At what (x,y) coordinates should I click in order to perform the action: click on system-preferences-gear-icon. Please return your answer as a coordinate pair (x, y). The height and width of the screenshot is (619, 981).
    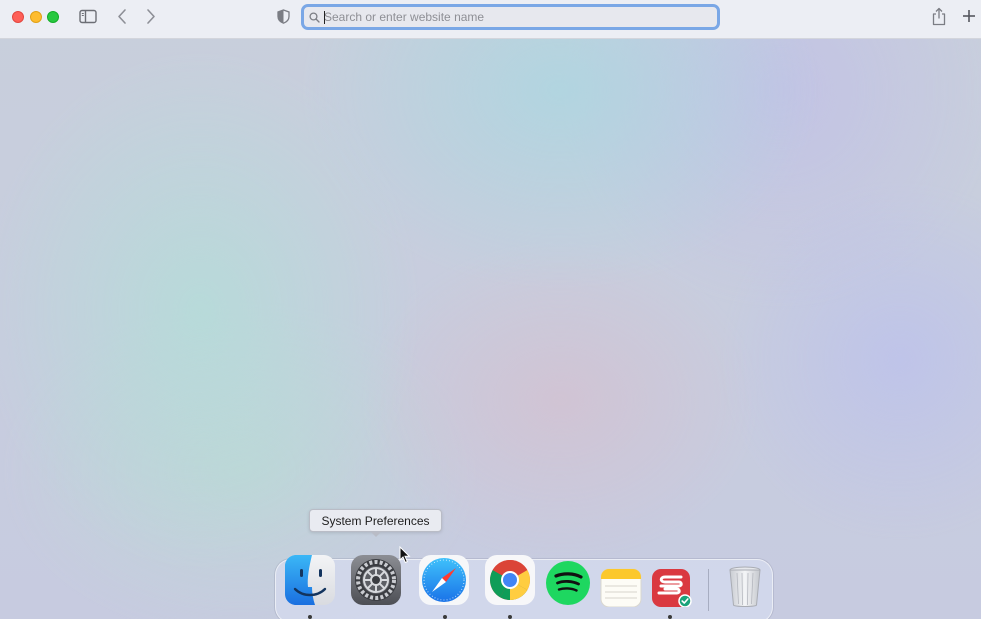
    Looking at the image, I should click on (376, 580).